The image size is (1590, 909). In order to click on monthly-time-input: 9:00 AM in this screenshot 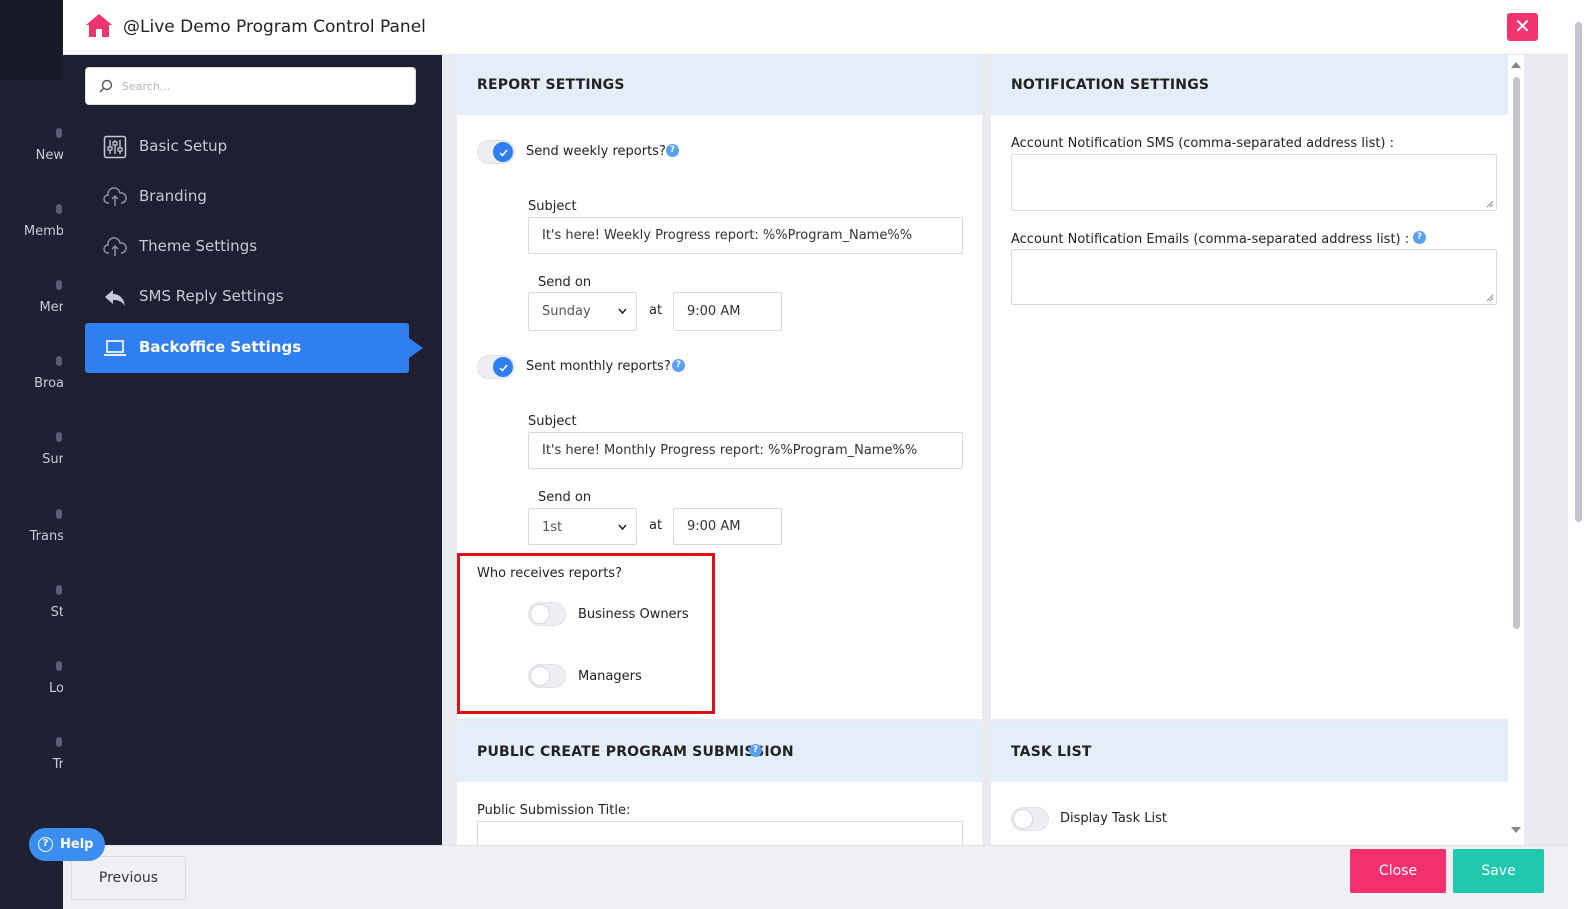, I will do `click(727, 526)`.